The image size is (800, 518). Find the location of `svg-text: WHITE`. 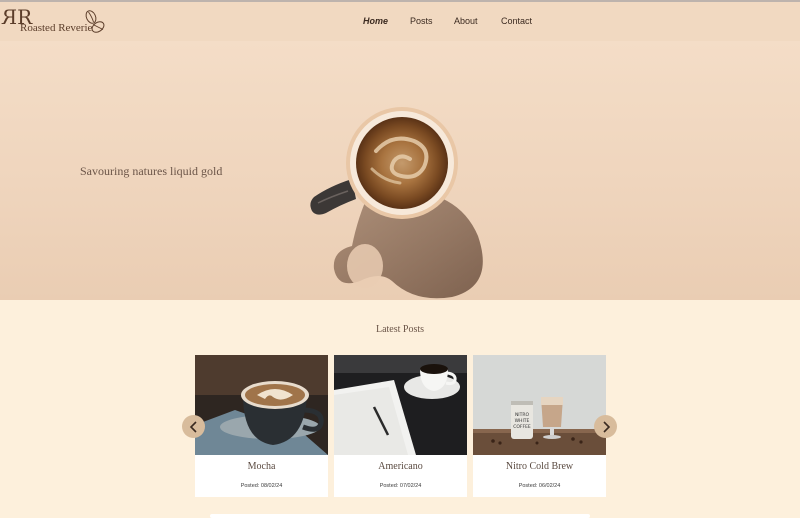

svg-text: WHITE is located at coordinates (522, 421).